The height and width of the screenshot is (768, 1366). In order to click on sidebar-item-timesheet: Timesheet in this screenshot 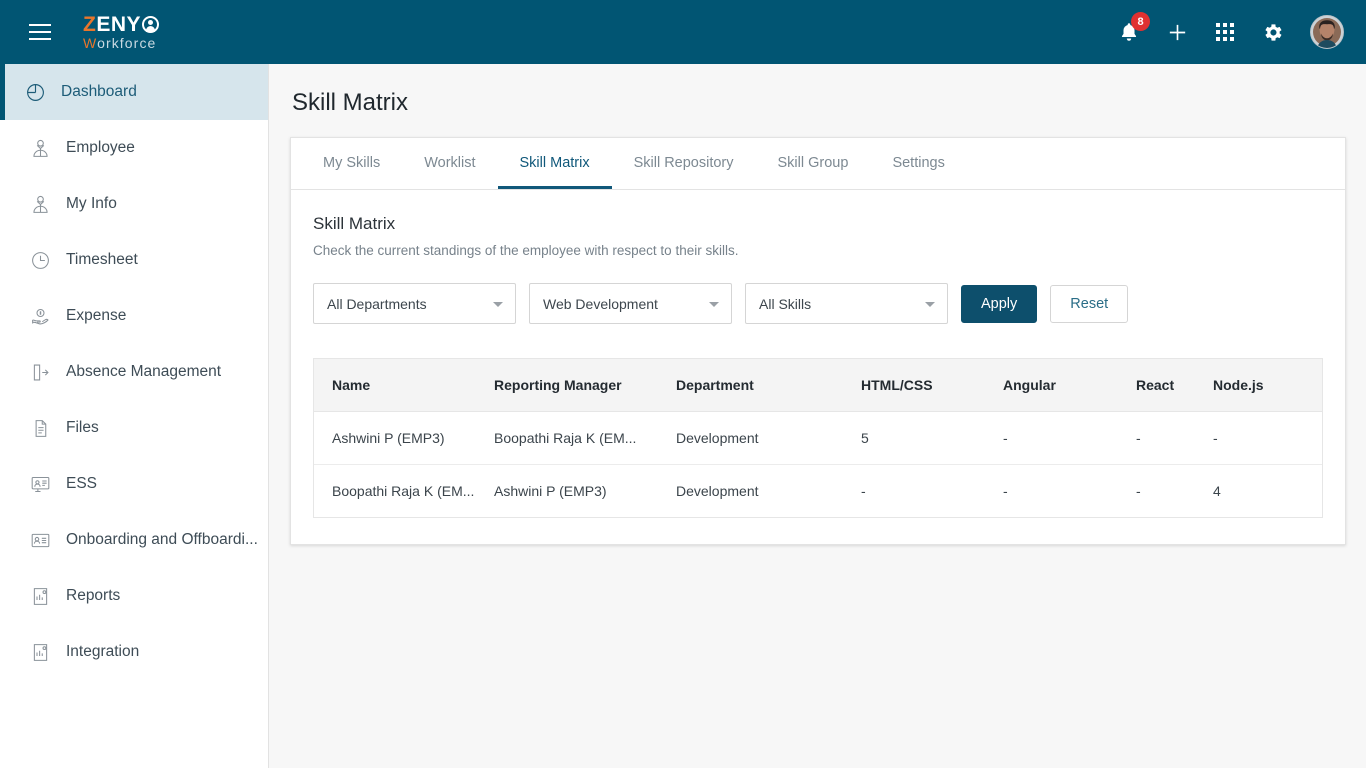, I will do `click(134, 260)`.